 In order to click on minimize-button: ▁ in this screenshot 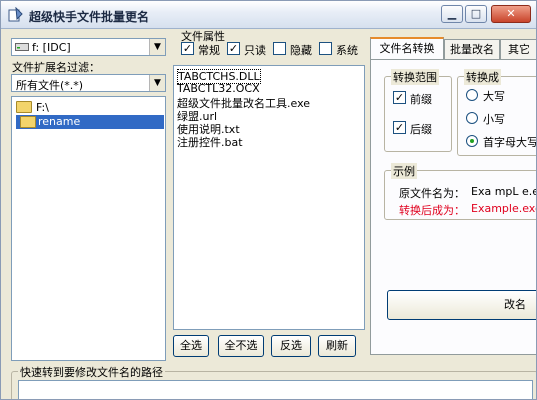, I will do `click(452, 14)`.